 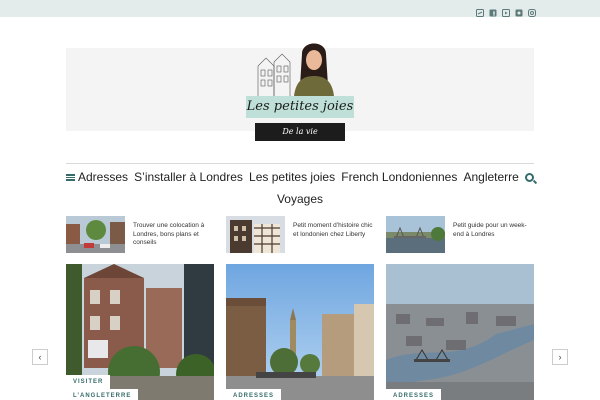 I want to click on top-bar, so click(x=300, y=8).